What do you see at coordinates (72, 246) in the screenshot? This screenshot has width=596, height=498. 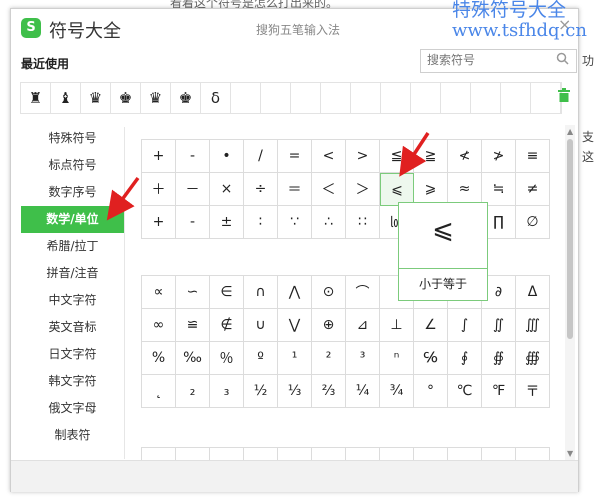 I see `sidebar-item: 希腊/拉丁` at bounding box center [72, 246].